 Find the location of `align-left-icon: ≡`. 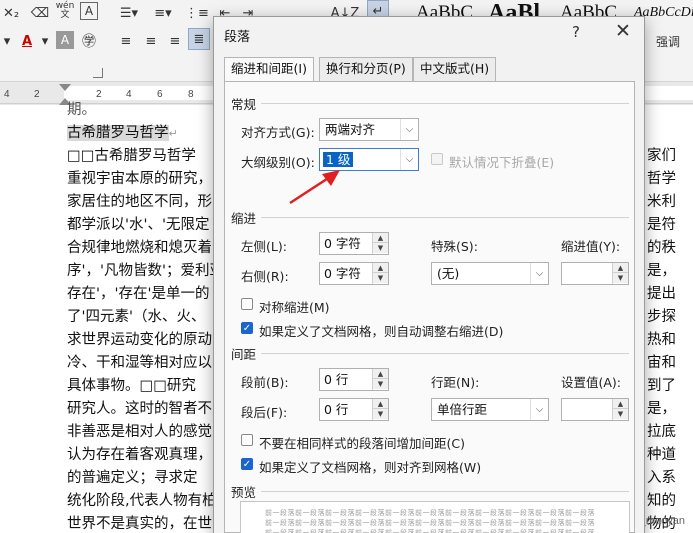

align-left-icon: ≡ is located at coordinates (126, 41).